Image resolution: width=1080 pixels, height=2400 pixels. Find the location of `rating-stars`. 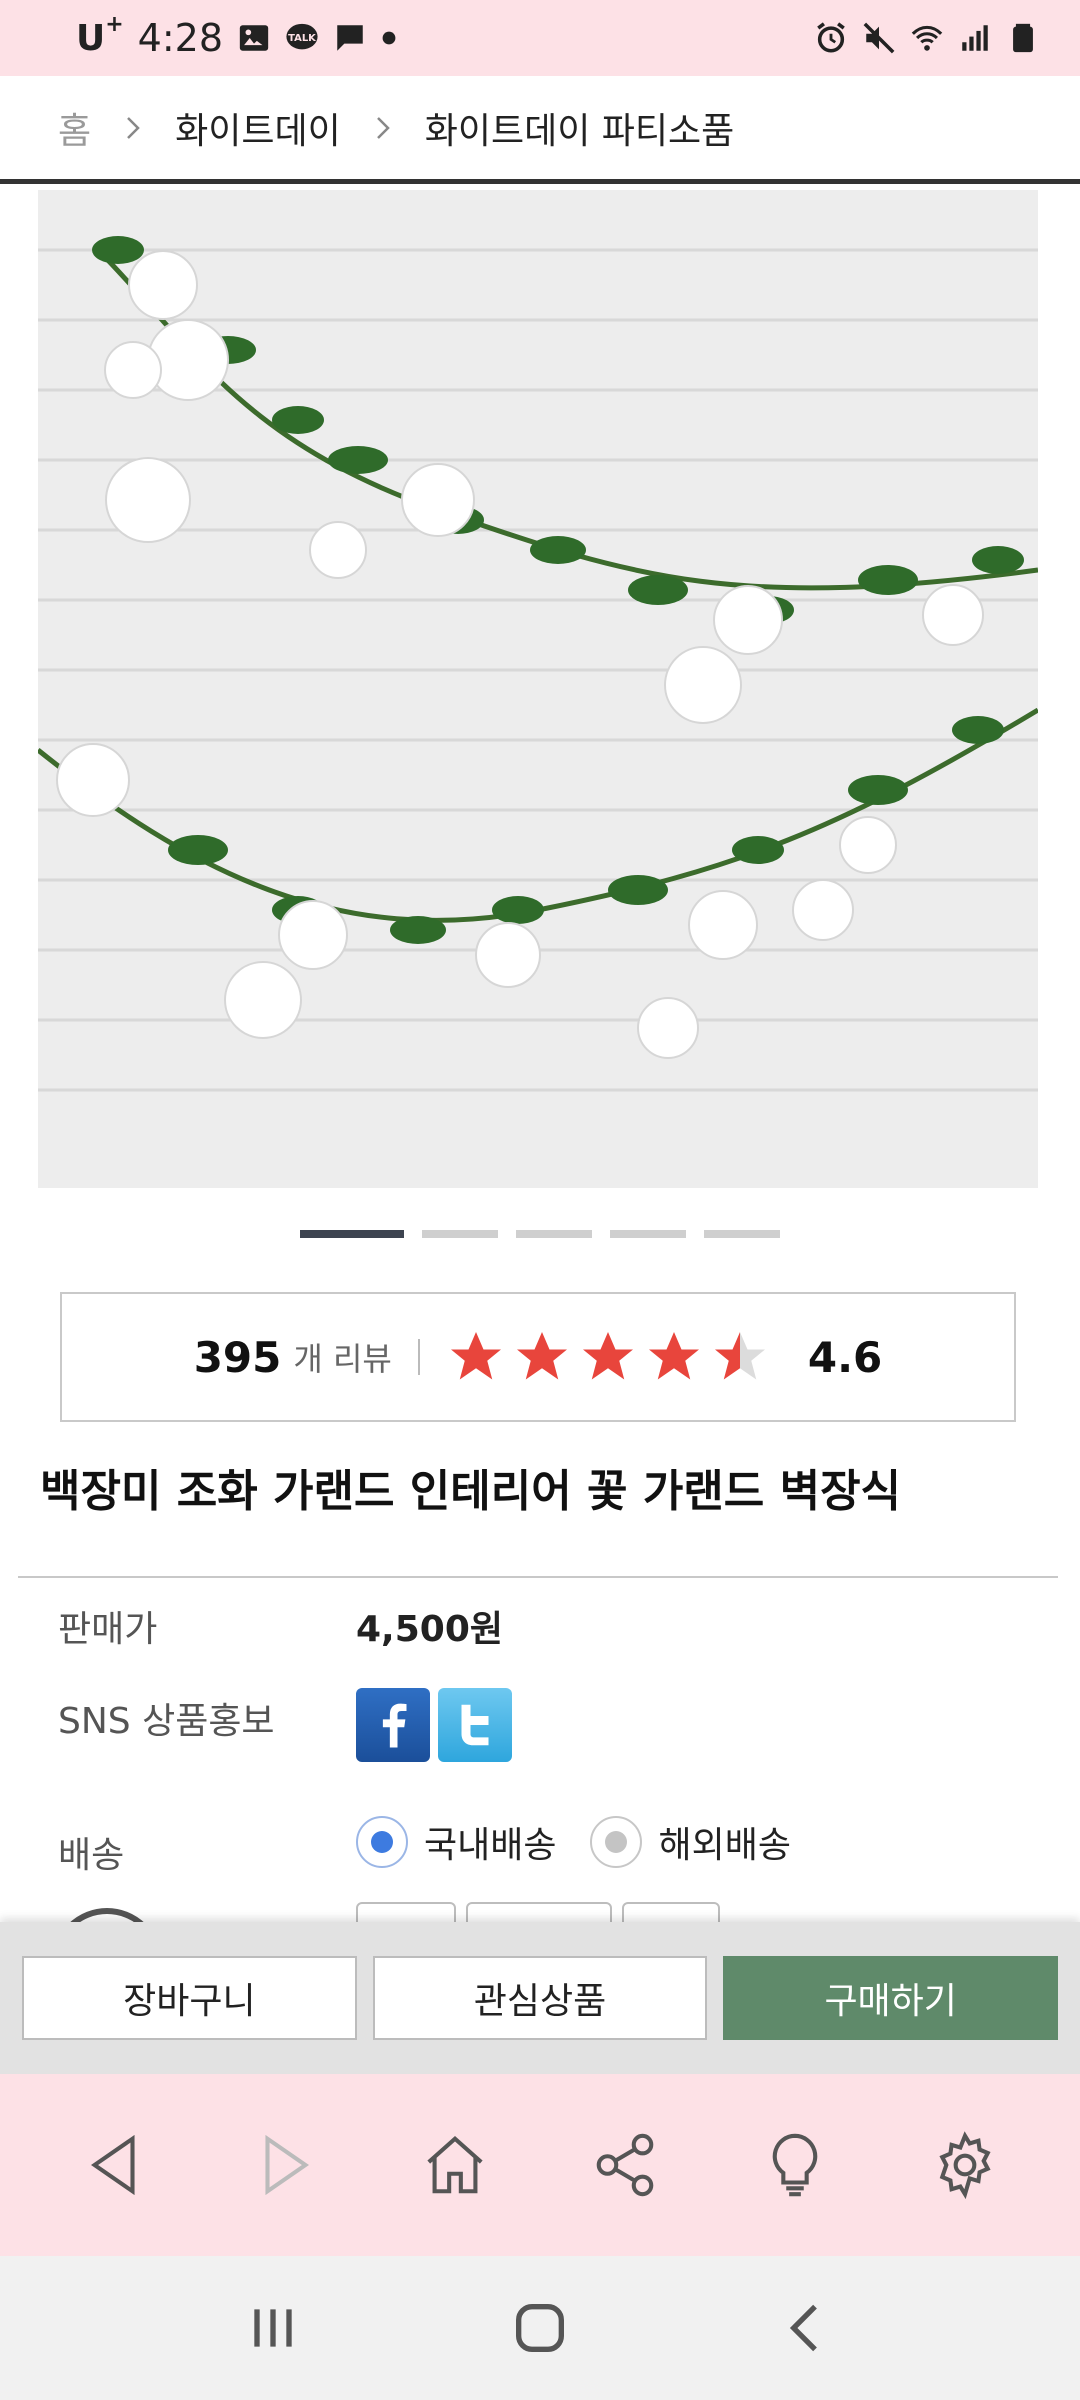

rating-stars is located at coordinates (608, 1357).